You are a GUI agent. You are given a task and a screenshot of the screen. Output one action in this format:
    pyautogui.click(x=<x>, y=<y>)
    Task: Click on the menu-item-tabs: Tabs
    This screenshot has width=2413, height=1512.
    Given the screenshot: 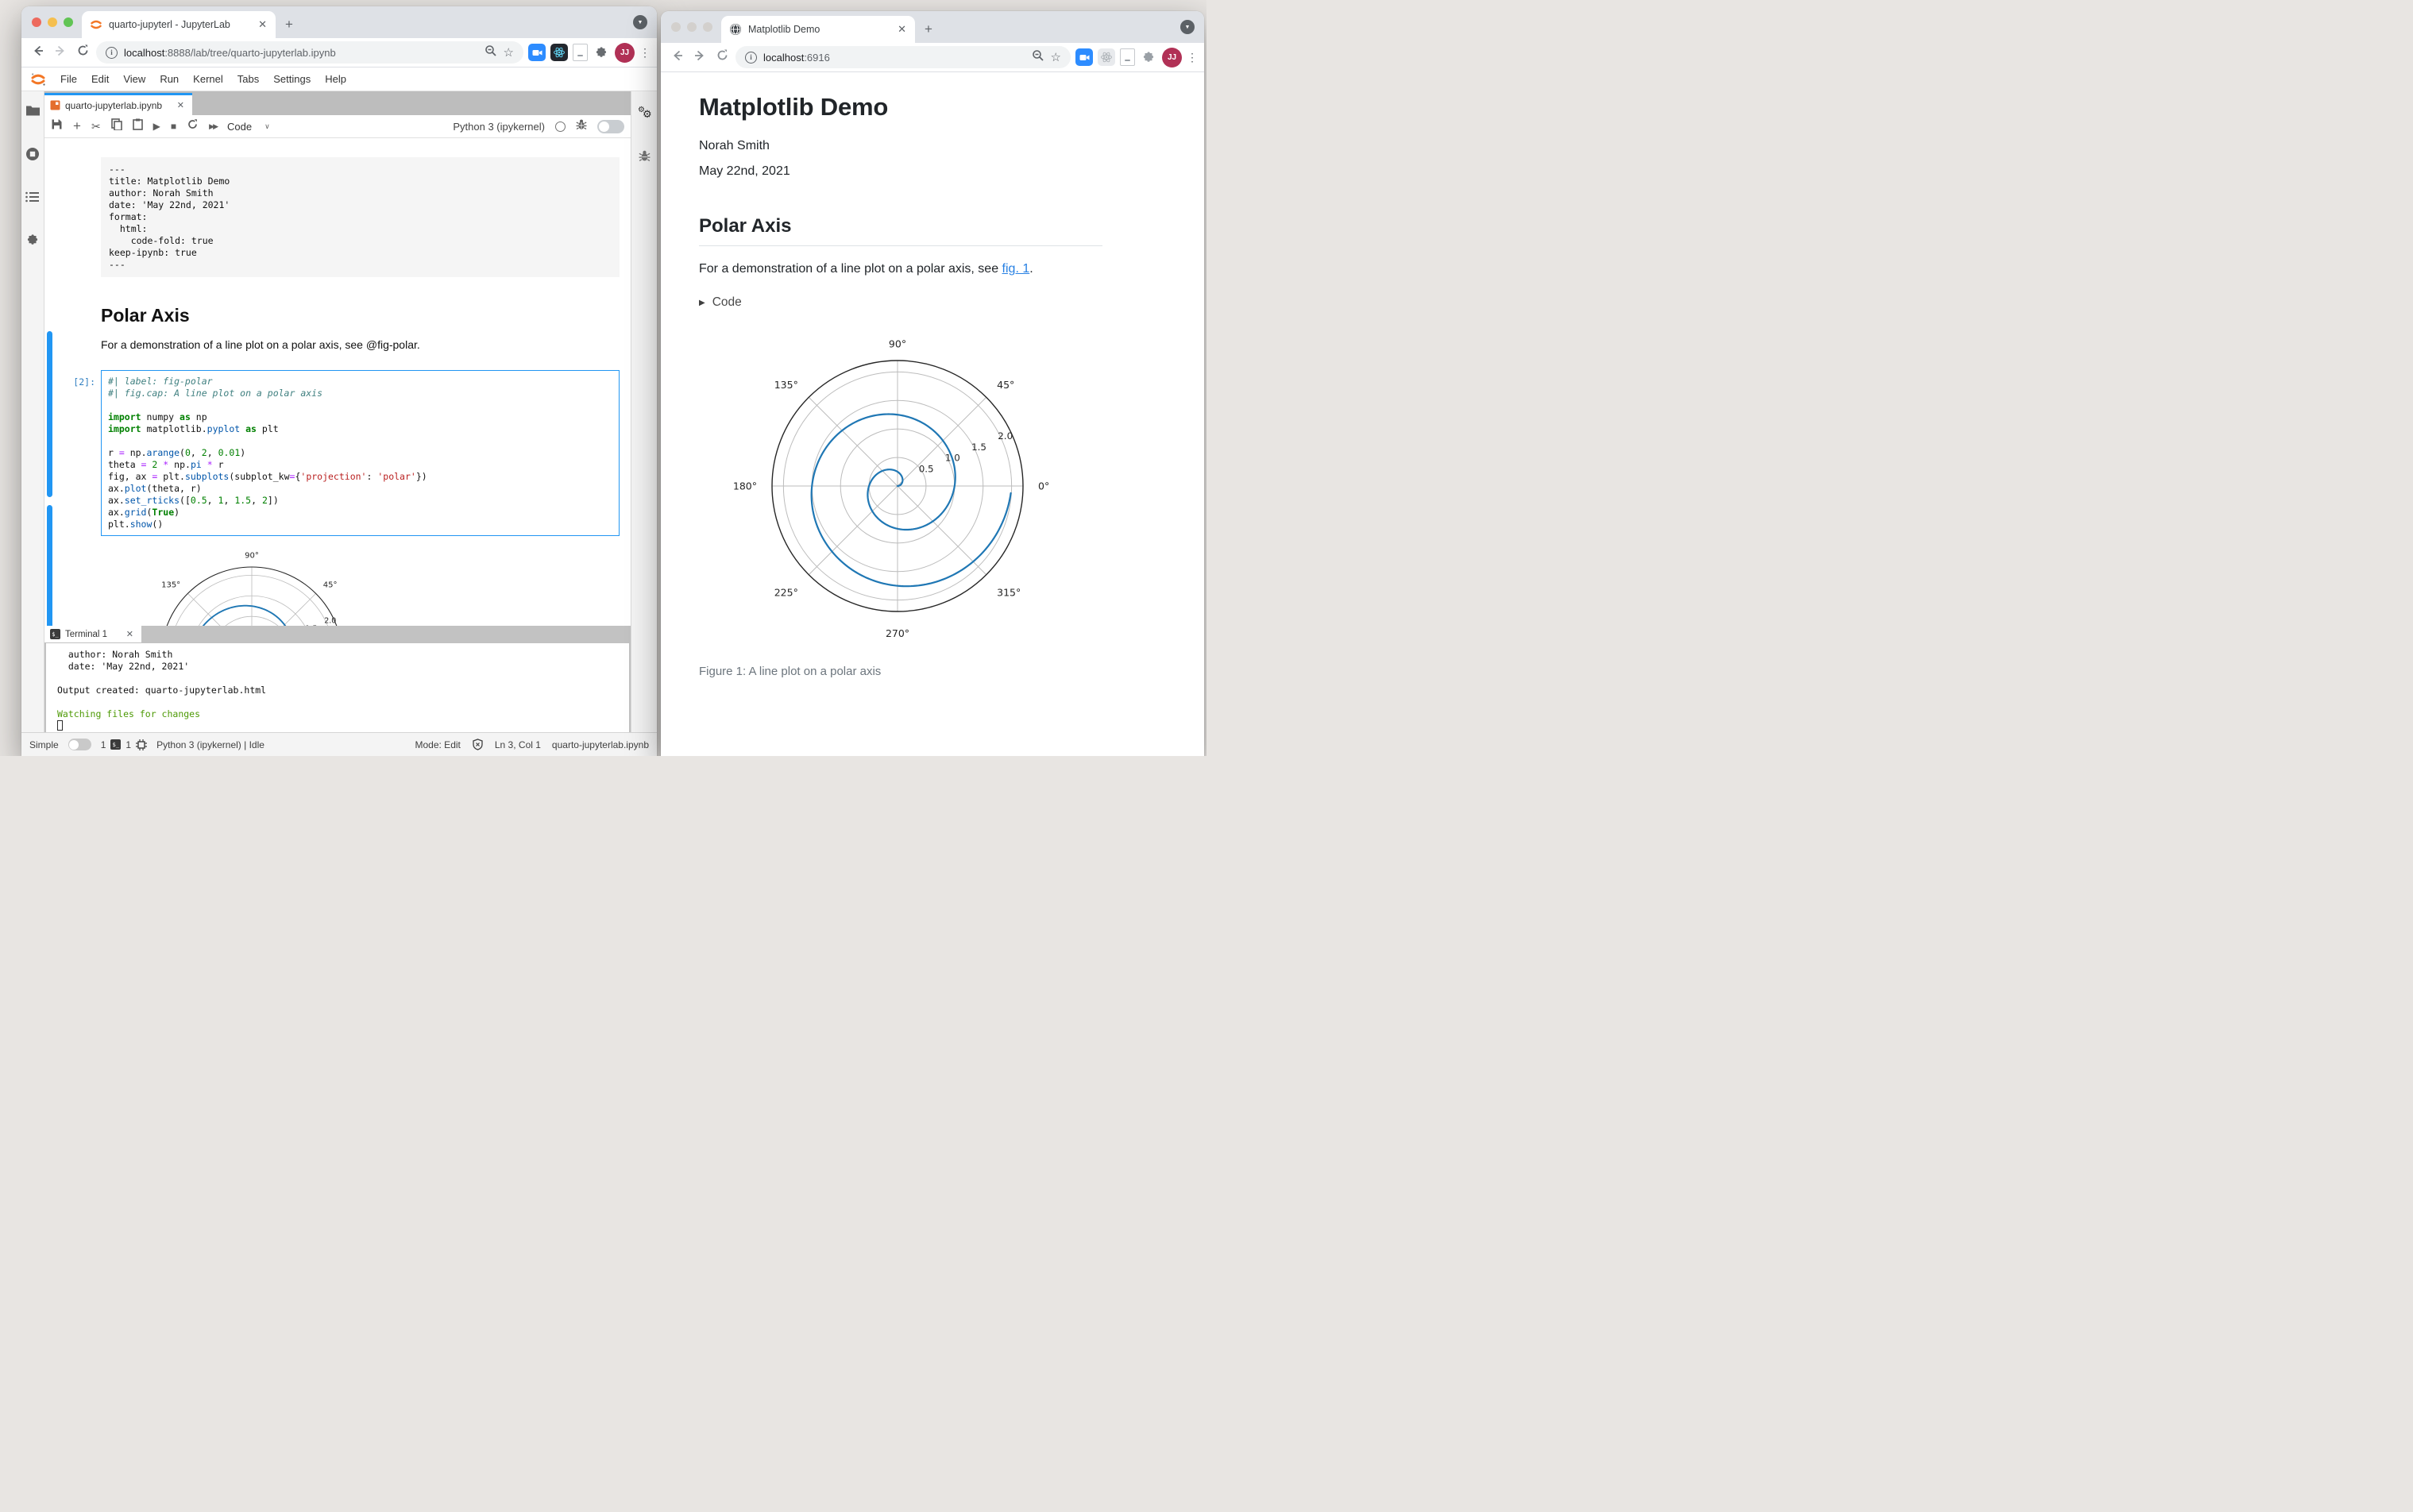 What is the action you would take?
    pyautogui.click(x=248, y=79)
    